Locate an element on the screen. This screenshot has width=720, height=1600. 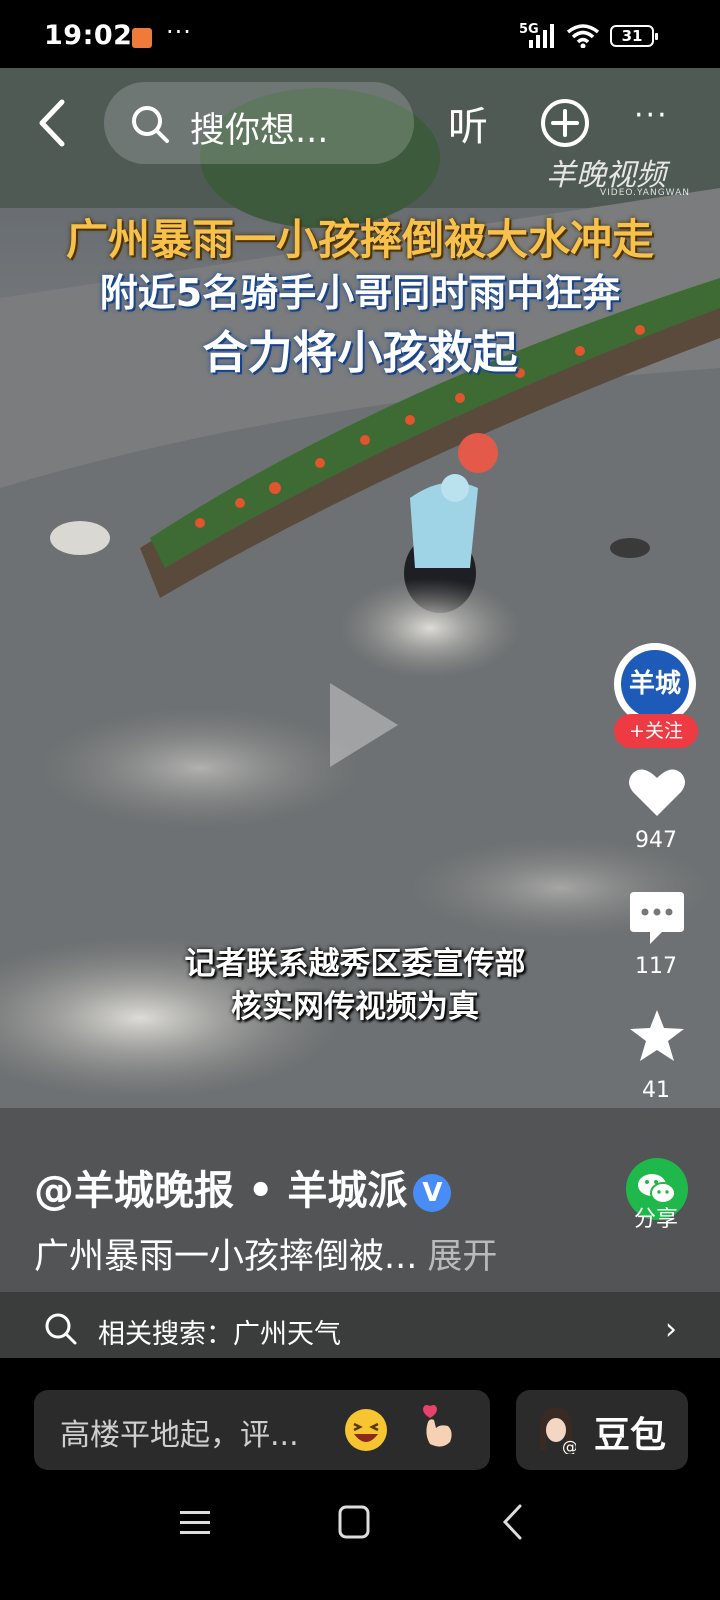
video-subtitle-line2: 核实网传视频为真 is located at coordinates (355, 1007).